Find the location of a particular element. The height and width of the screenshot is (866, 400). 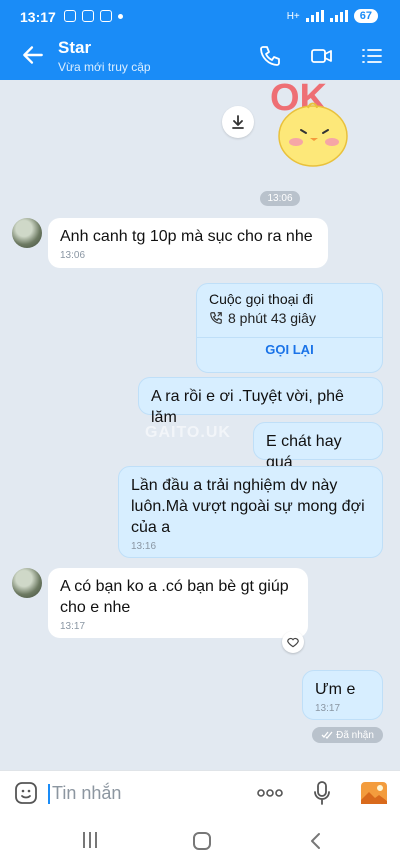

call-duration-row: 8 phút 43 giây is located at coordinates (262, 318).